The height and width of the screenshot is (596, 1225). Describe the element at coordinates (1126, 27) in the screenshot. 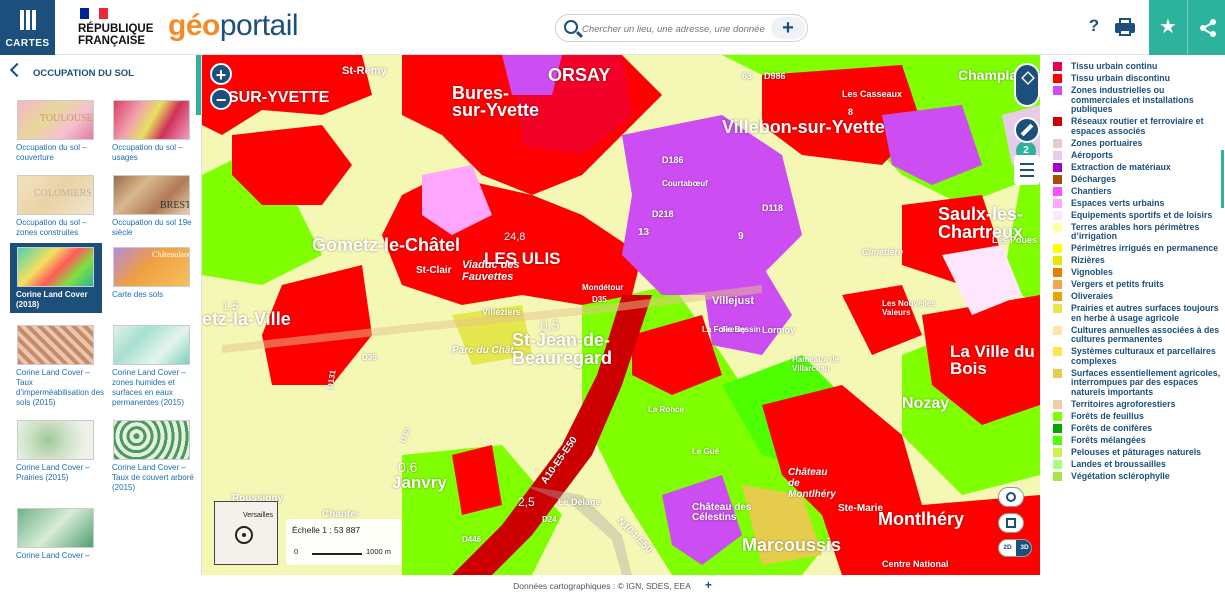

I see `print-button` at that location.